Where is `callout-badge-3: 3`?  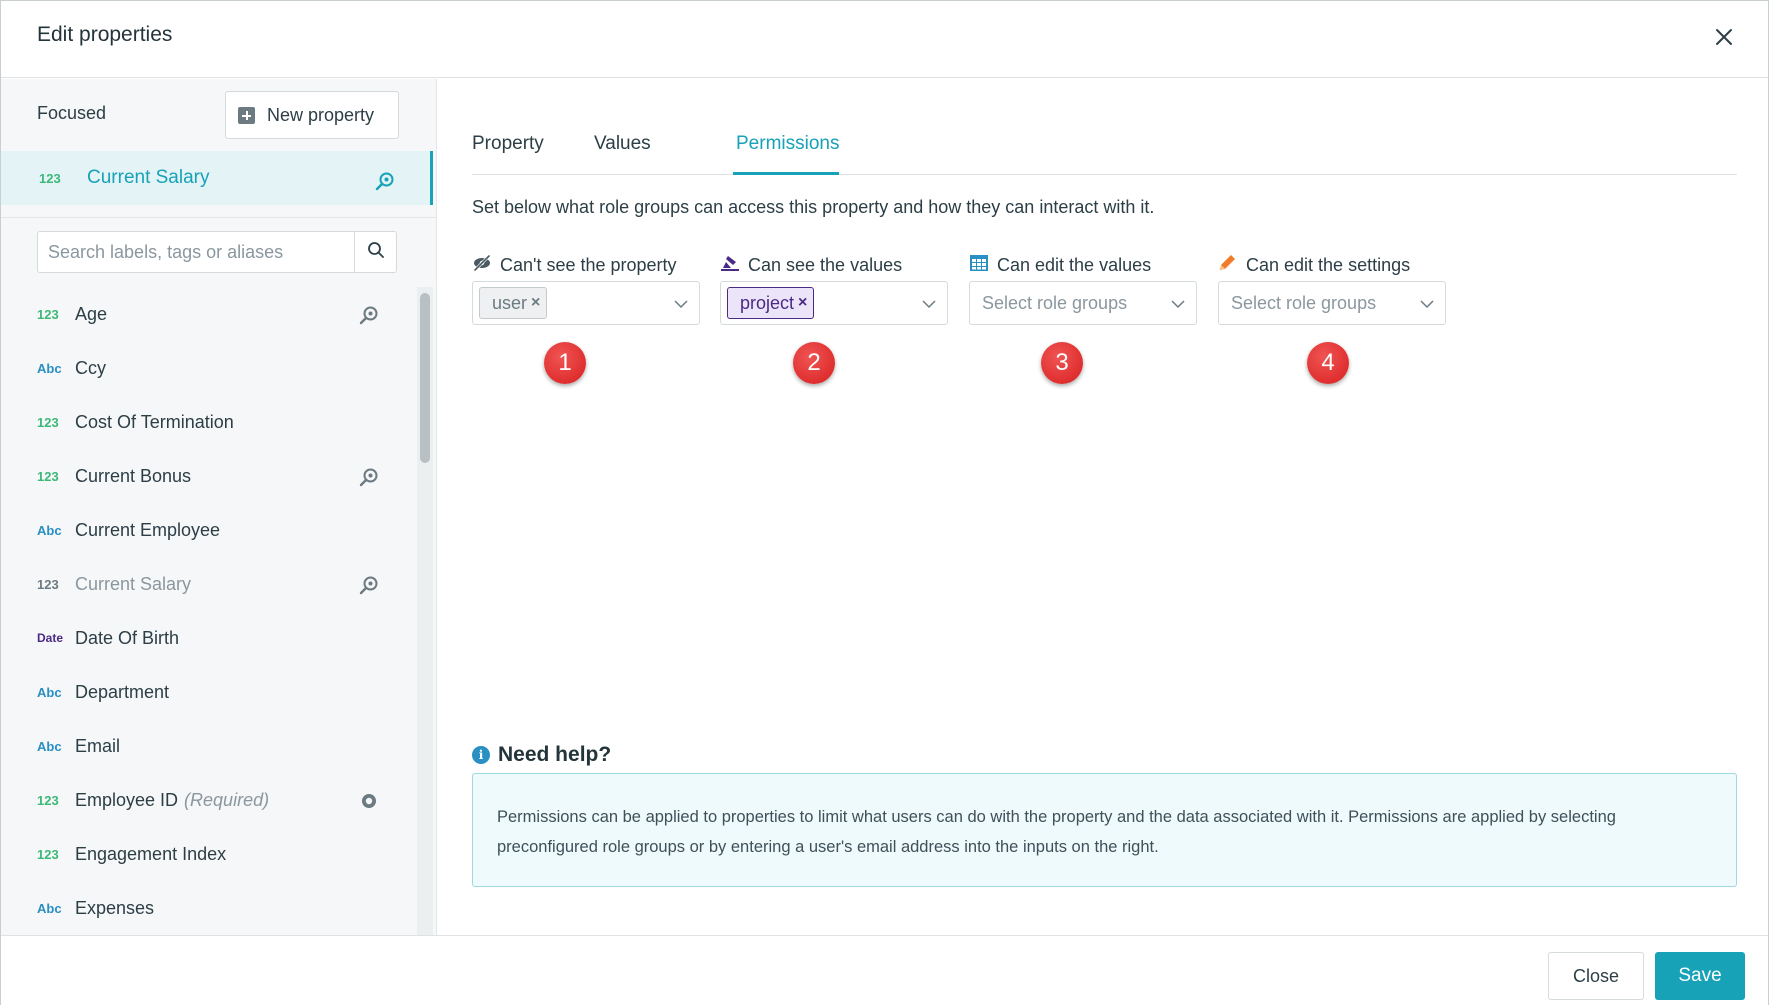
callout-badge-3: 3 is located at coordinates (1062, 363).